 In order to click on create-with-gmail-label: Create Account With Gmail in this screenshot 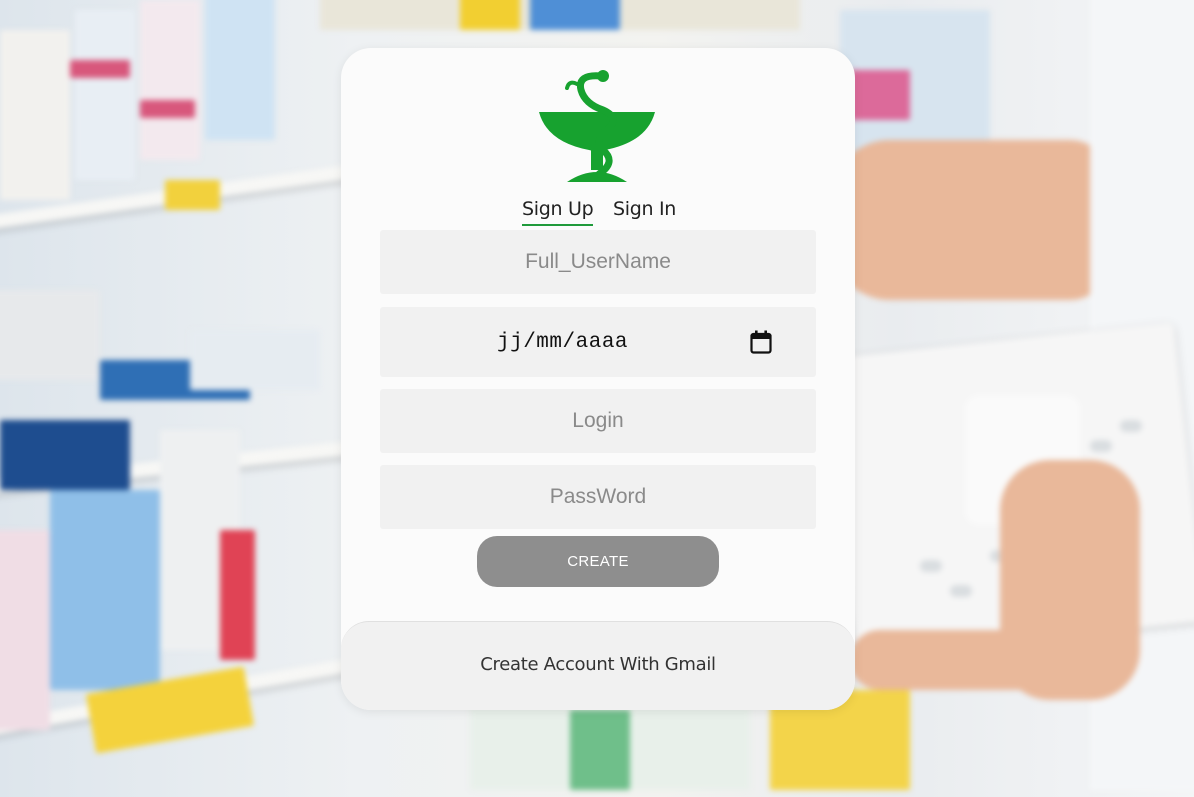, I will do `click(598, 664)`.